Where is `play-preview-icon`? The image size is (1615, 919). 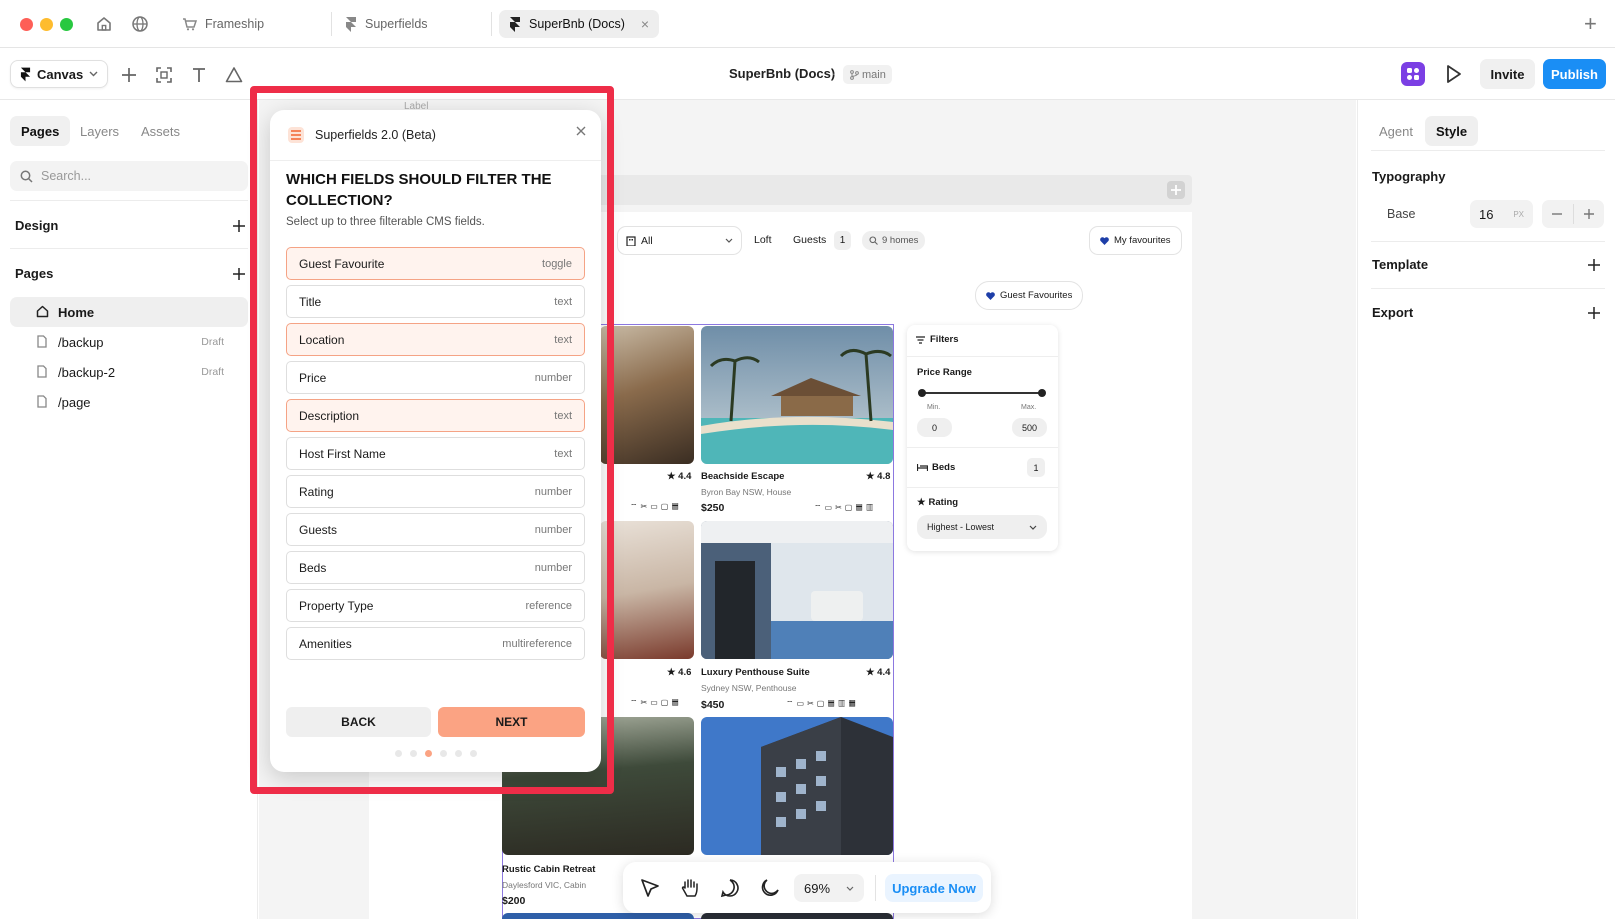
play-preview-icon is located at coordinates (1453, 74).